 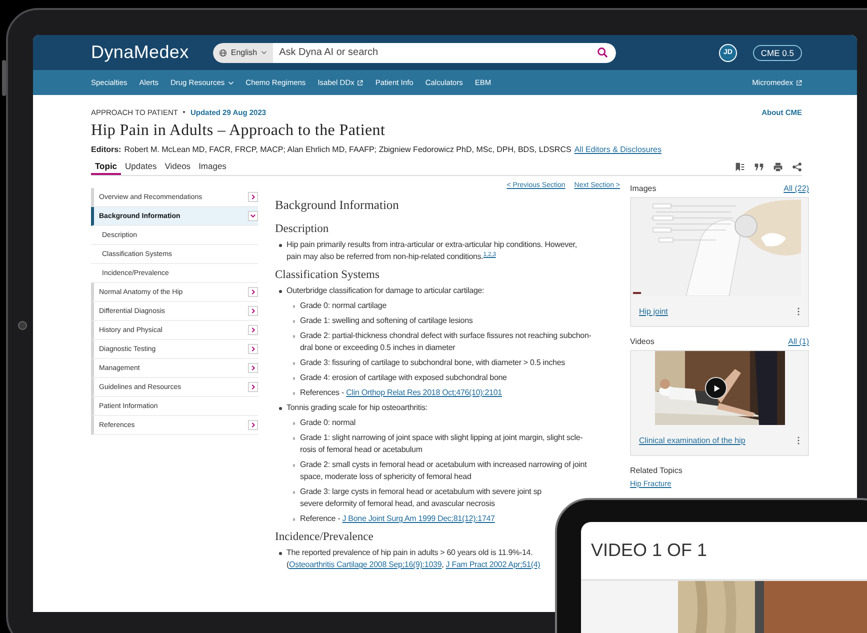 What do you see at coordinates (106, 168) in the screenshot?
I see `tab: Topic` at bounding box center [106, 168].